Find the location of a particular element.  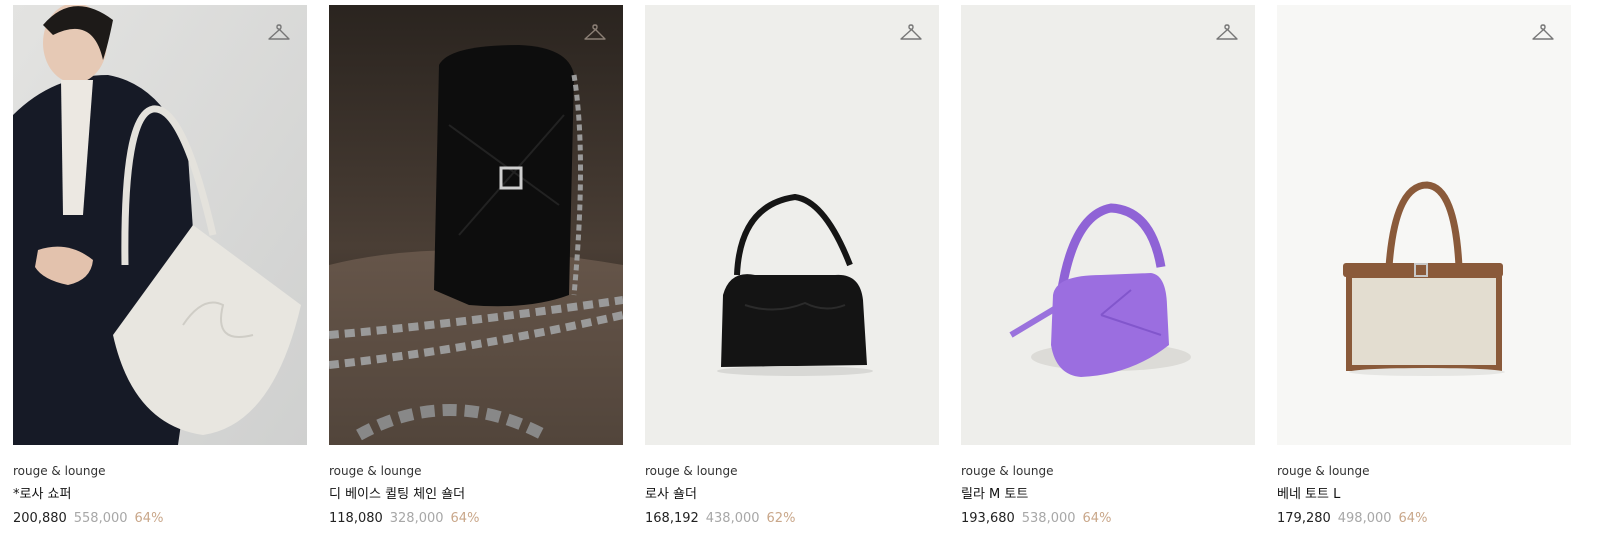

canvas-tote-bag-photo is located at coordinates (1424, 225).